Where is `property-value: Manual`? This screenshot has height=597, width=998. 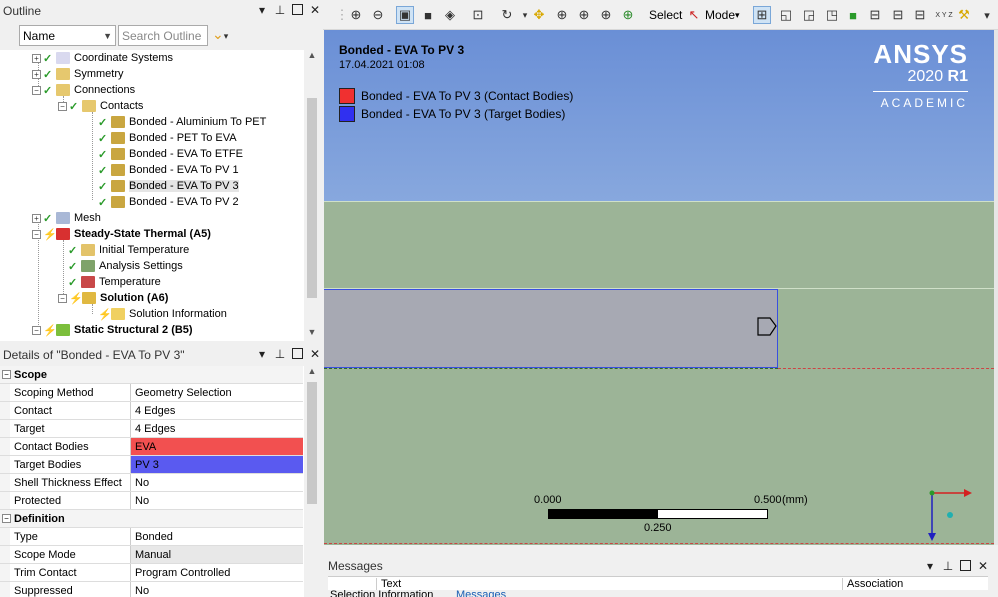 property-value: Manual is located at coordinates (217, 554).